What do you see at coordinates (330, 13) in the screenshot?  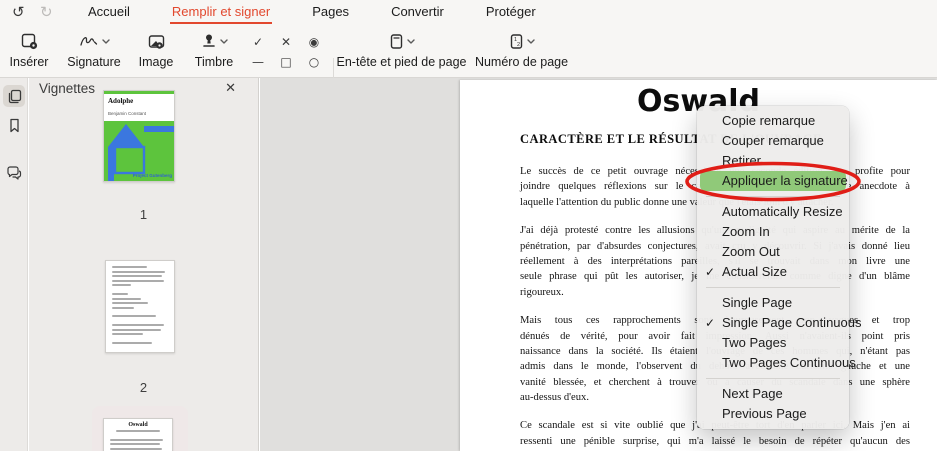 I see `tab-pages: Pages` at bounding box center [330, 13].